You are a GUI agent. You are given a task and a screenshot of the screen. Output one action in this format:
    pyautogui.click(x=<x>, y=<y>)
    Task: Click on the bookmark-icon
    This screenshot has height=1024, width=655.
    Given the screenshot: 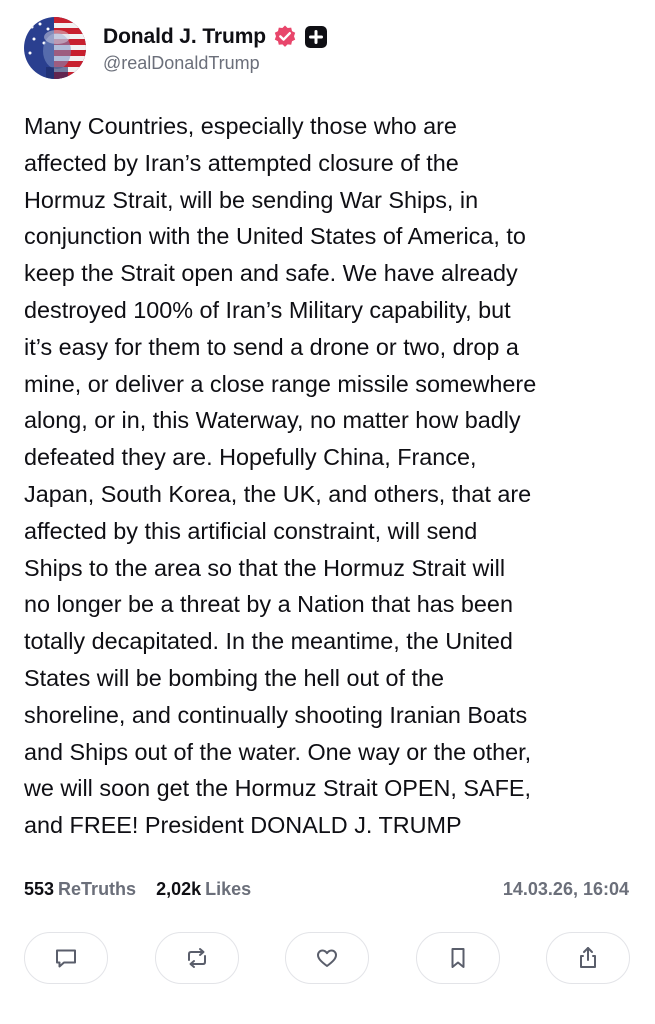 What is the action you would take?
    pyautogui.click(x=457, y=958)
    